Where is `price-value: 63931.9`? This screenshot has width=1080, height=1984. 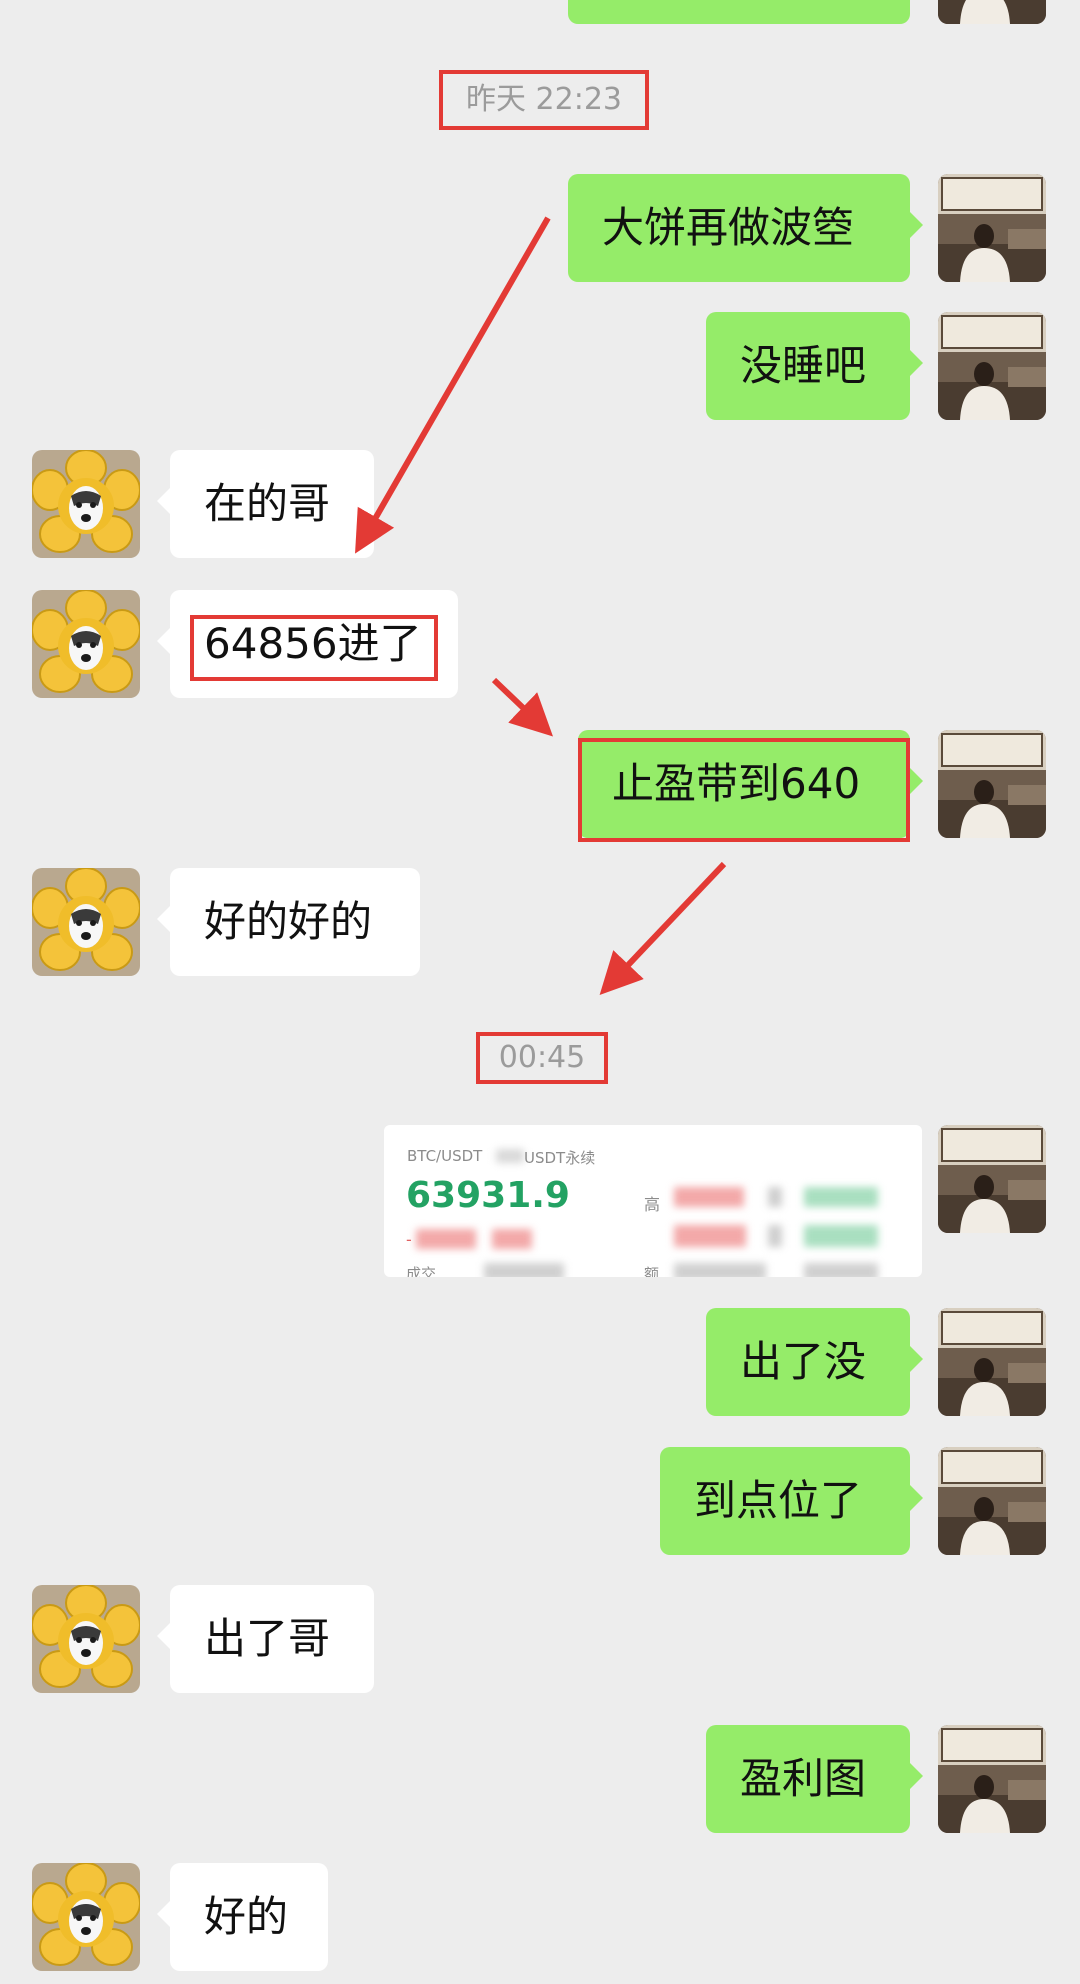 price-value: 63931.9 is located at coordinates (488, 1195).